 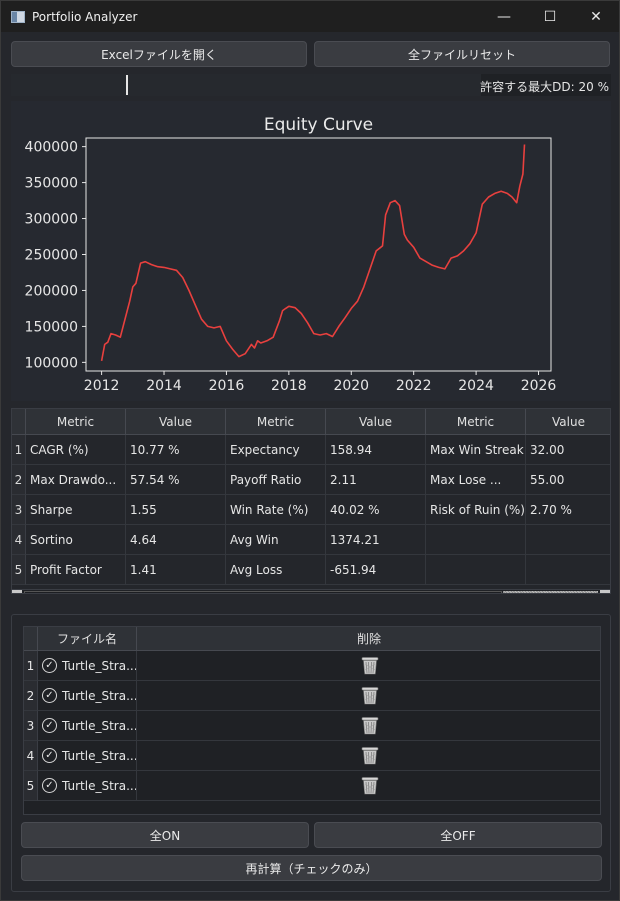 What do you see at coordinates (51, 148) in the screenshot?
I see `y-tick-label: 400000` at bounding box center [51, 148].